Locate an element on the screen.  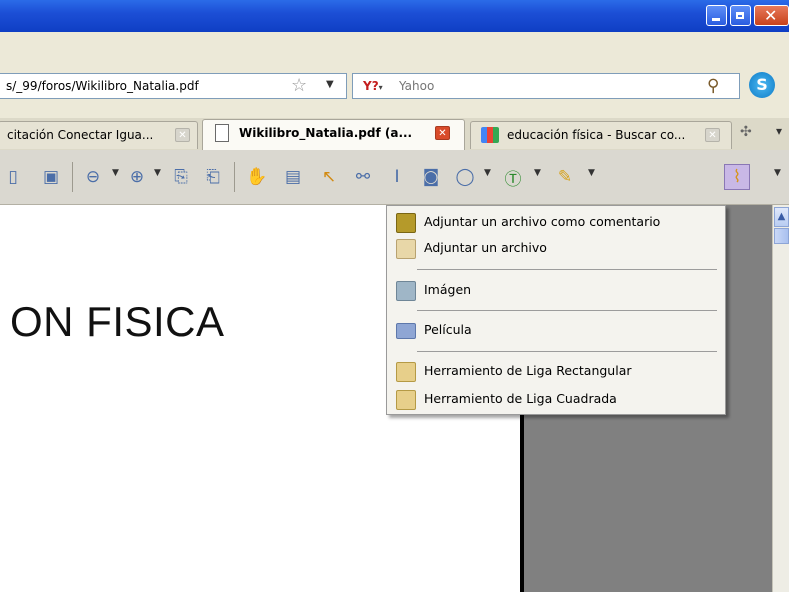
pdf-document-icon is located at coordinates (222, 133).